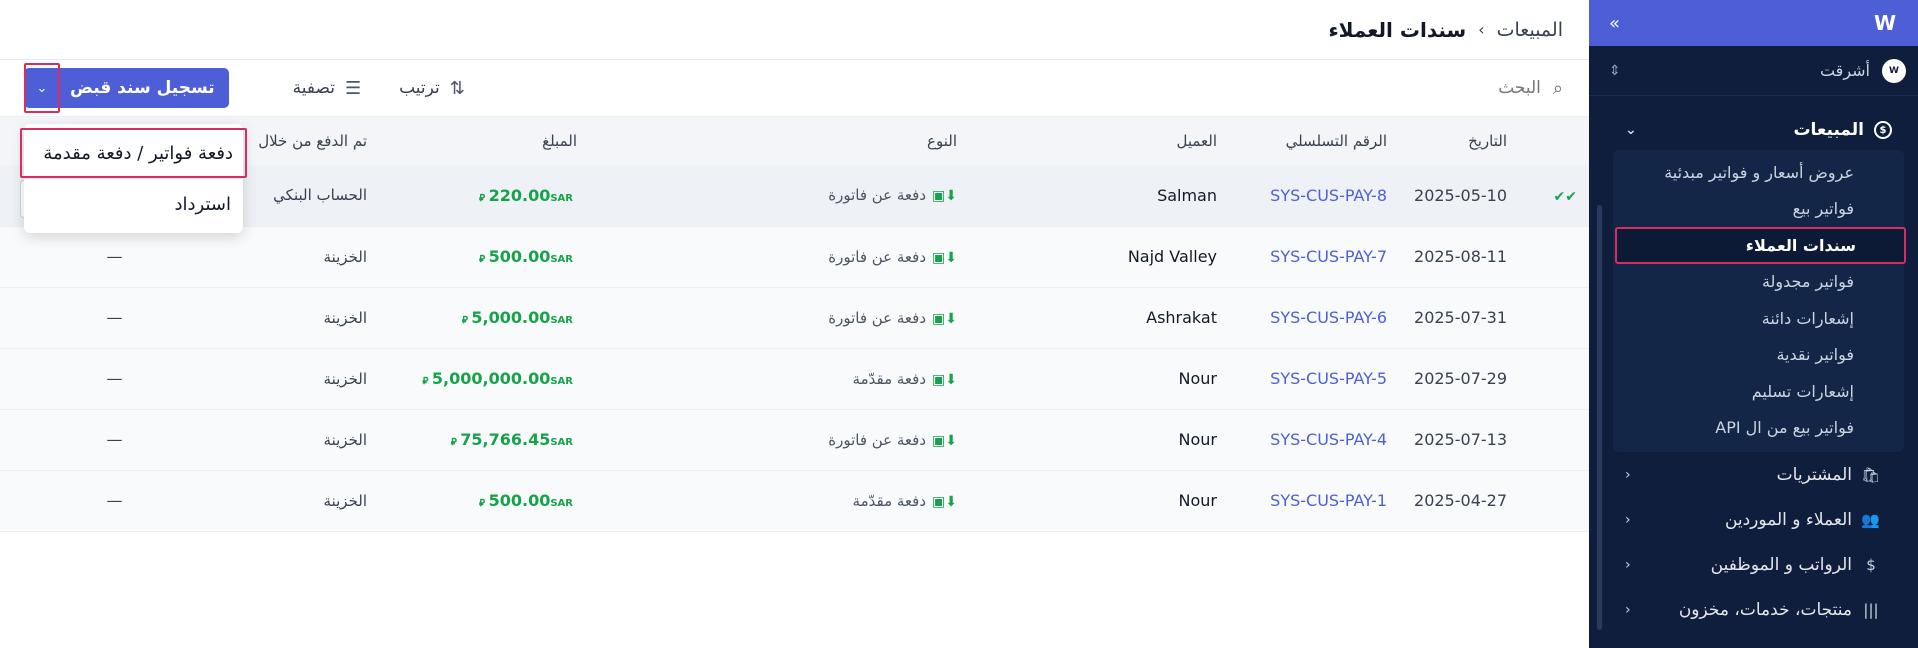 The width and height of the screenshot is (1918, 648). I want to click on sidebar-item-credit-notes: إشعارات دائنة, so click(1758, 318).